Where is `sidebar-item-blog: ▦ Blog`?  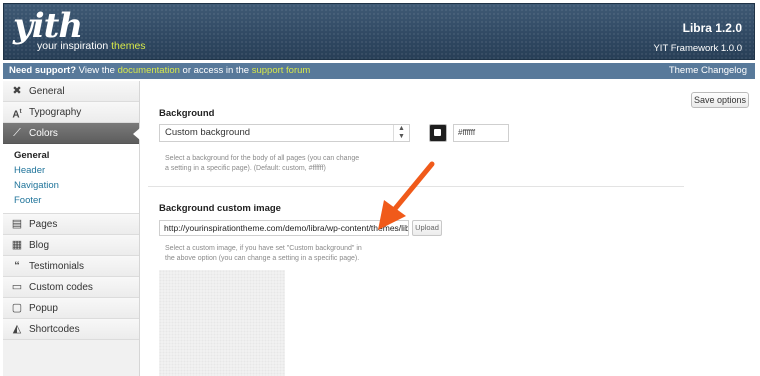 sidebar-item-blog: ▦ Blog is located at coordinates (71, 245).